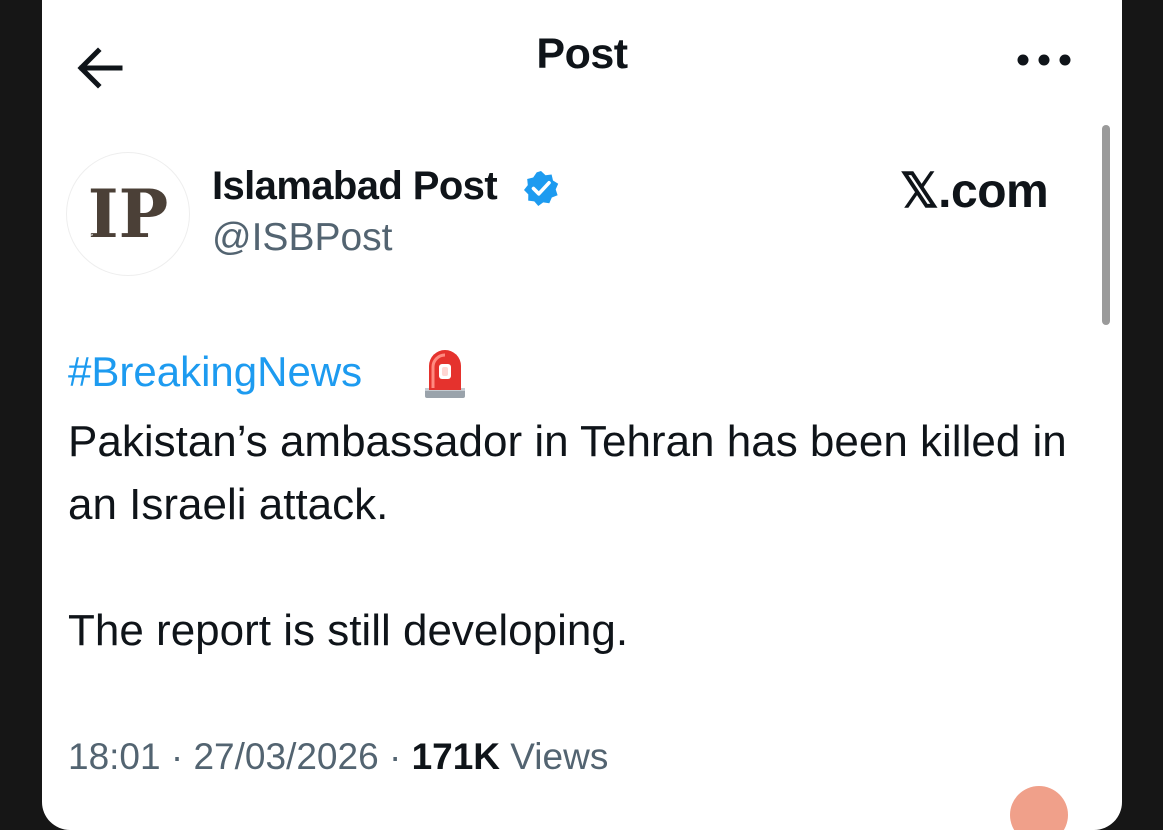  Describe the element at coordinates (355, 186) in the screenshot. I see `author-name: Islamabad Post` at that location.